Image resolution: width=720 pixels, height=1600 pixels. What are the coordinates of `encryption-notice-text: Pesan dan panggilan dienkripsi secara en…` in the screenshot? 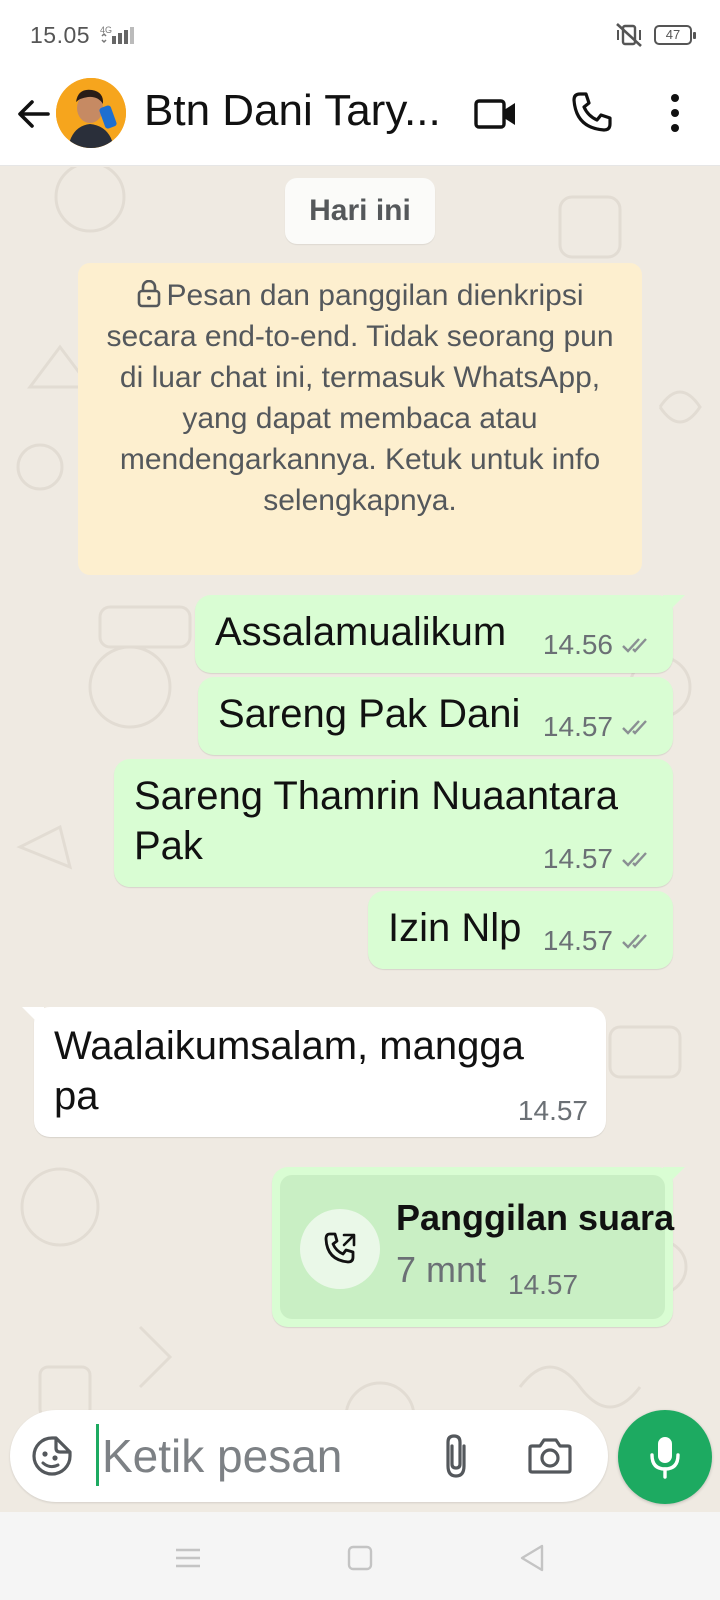 It's located at (360, 398).